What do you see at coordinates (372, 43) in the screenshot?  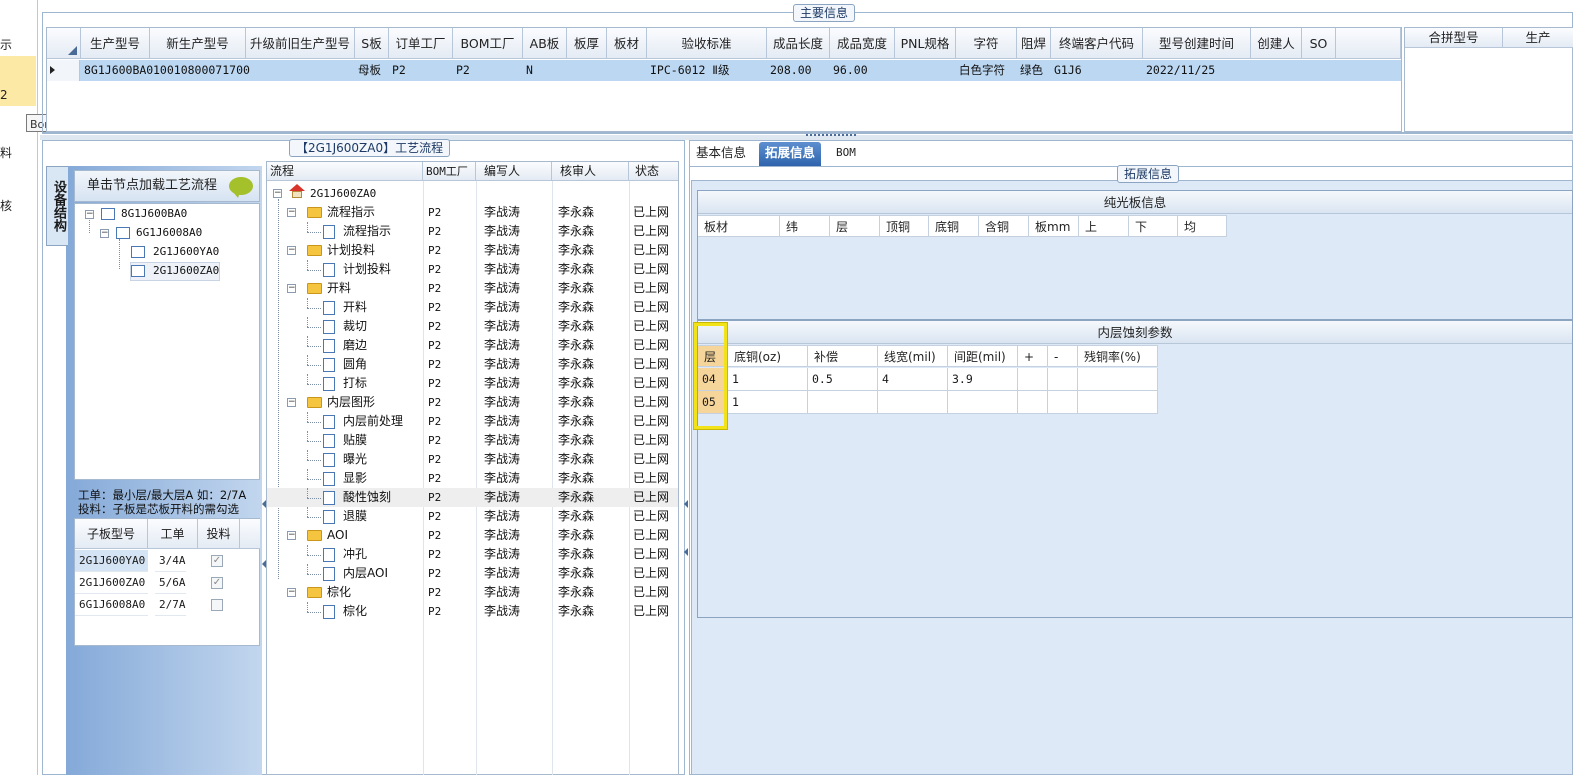 I see `col-header: S板` at bounding box center [372, 43].